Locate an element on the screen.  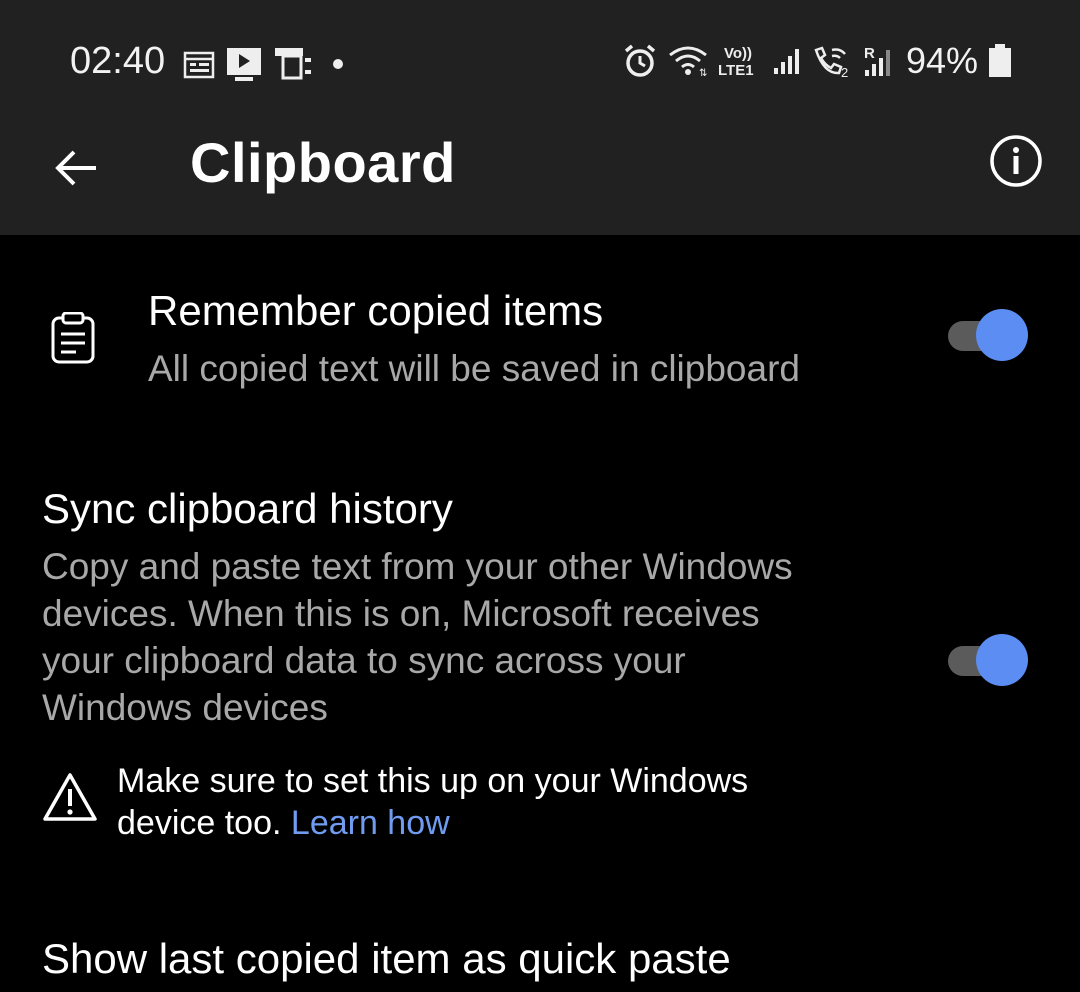
warning-line-prefix: device too. is located at coordinates (199, 823).